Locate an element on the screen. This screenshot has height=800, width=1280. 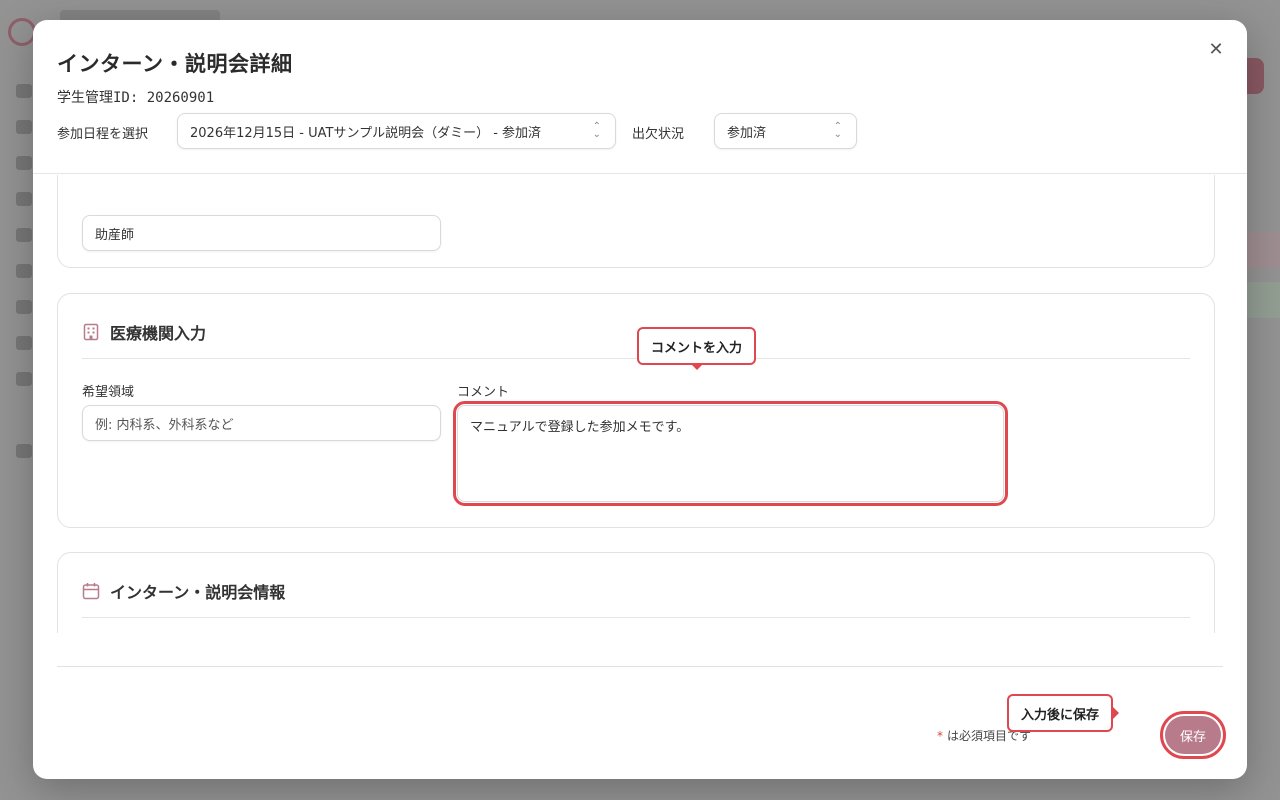
card-header: 医療機関入力 is located at coordinates (144, 332).